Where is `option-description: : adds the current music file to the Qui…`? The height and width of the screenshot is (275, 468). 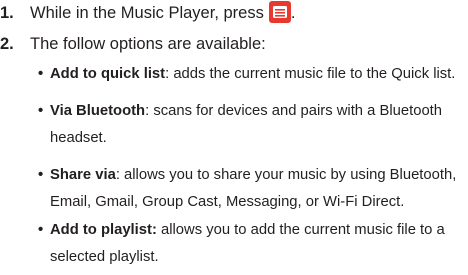
option-description: : adds the current music file to the Qui… is located at coordinates (310, 74).